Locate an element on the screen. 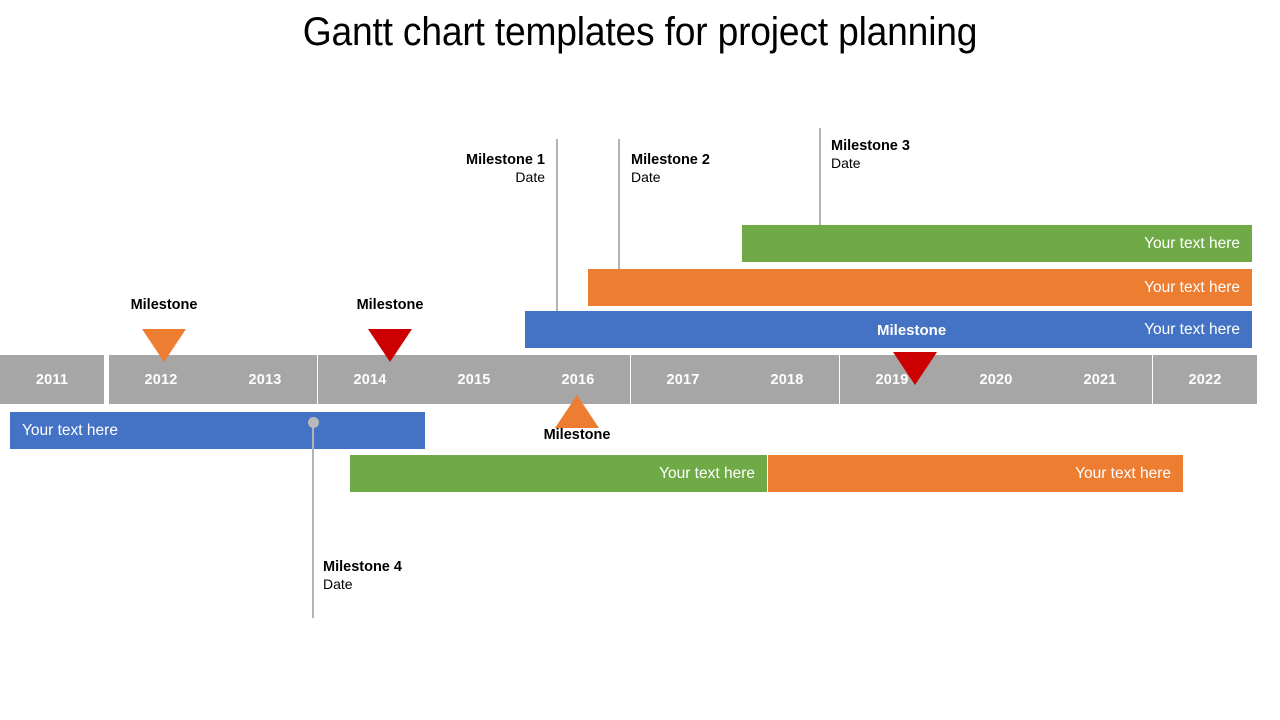  year-label-2018: 2018 is located at coordinates (787, 379).